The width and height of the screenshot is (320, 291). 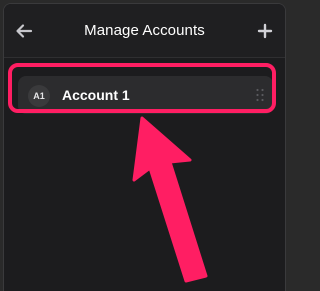 I want to click on account-name: Account 1, so click(x=96, y=95).